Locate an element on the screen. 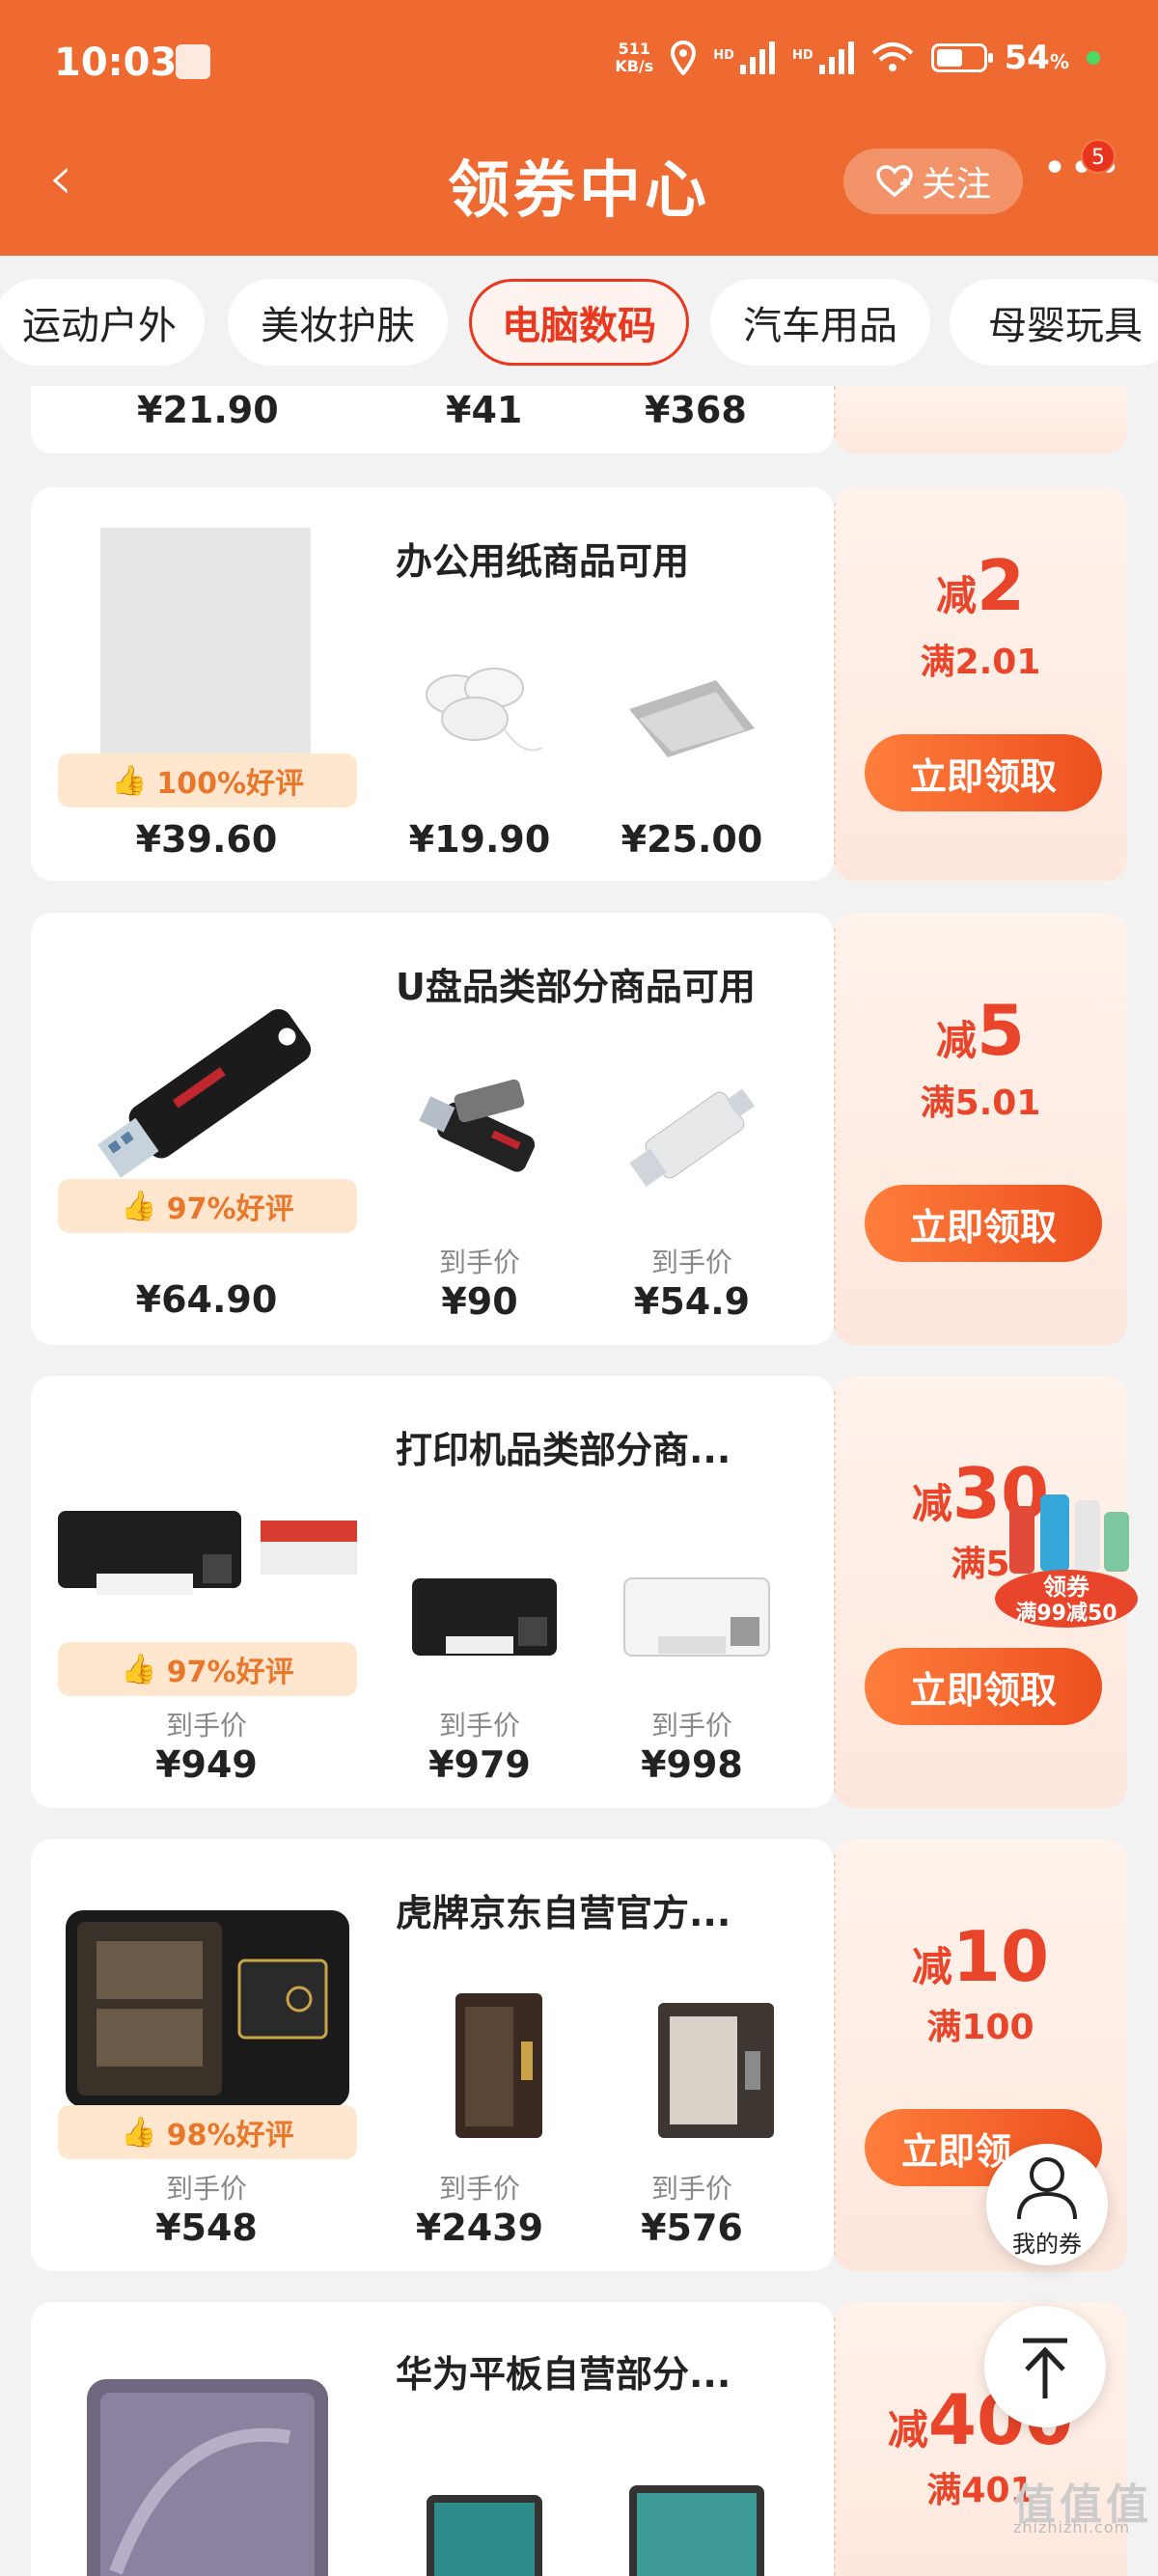  coupon-value-panel: 减2 满2.01 立即领取 is located at coordinates (980, 684).